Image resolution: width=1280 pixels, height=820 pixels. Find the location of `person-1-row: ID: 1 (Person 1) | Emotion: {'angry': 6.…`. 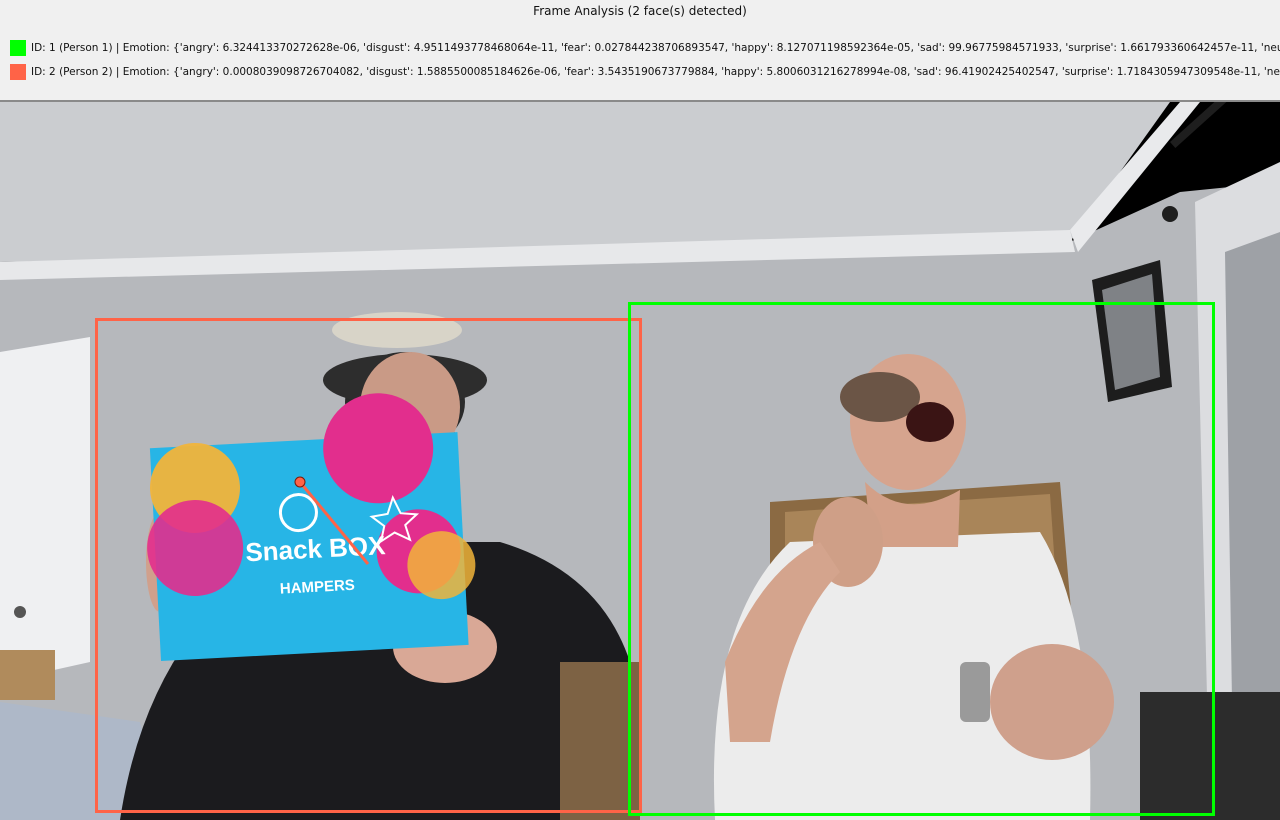

person-1-row: ID: 1 (Person 1) | Emotion: {'angry': 6.… is located at coordinates (645, 48).